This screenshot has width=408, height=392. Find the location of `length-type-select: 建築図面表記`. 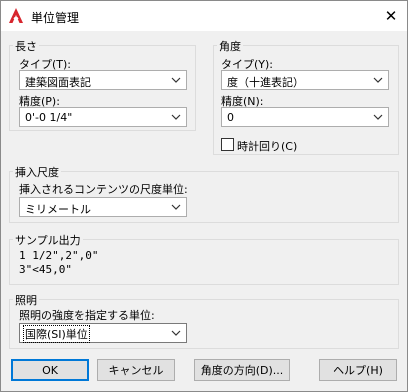

length-type-select: 建築図面表記 is located at coordinates (103, 80).